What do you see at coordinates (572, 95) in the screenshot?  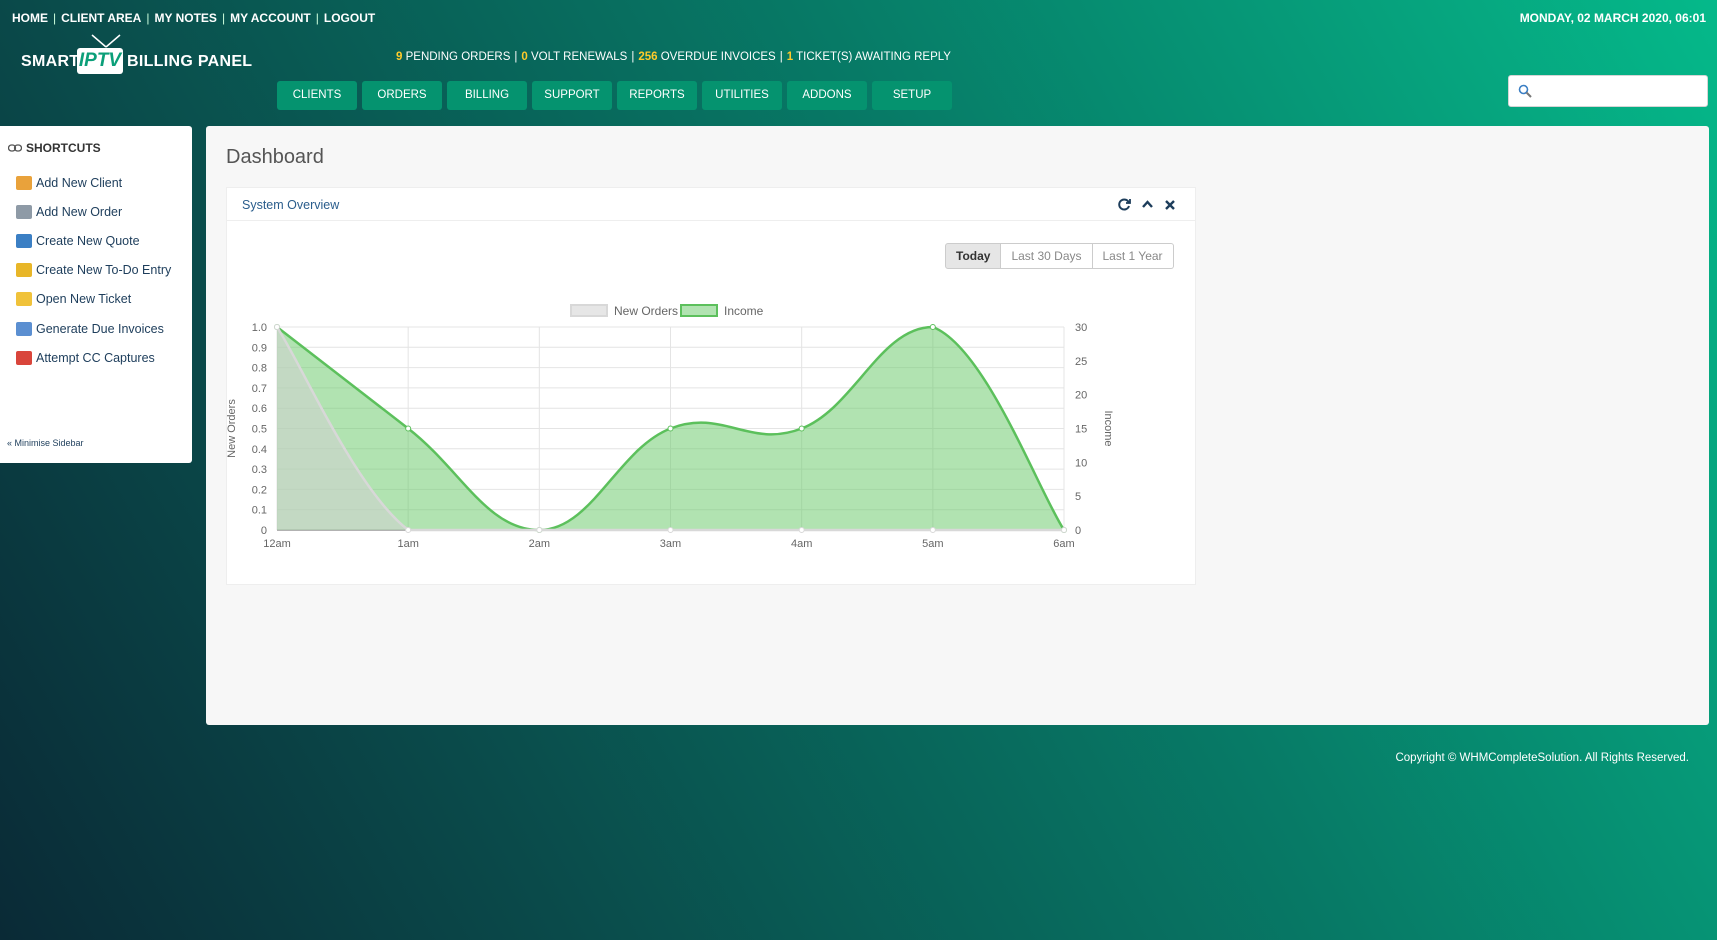 I see `nav-support: SUPPORT` at bounding box center [572, 95].